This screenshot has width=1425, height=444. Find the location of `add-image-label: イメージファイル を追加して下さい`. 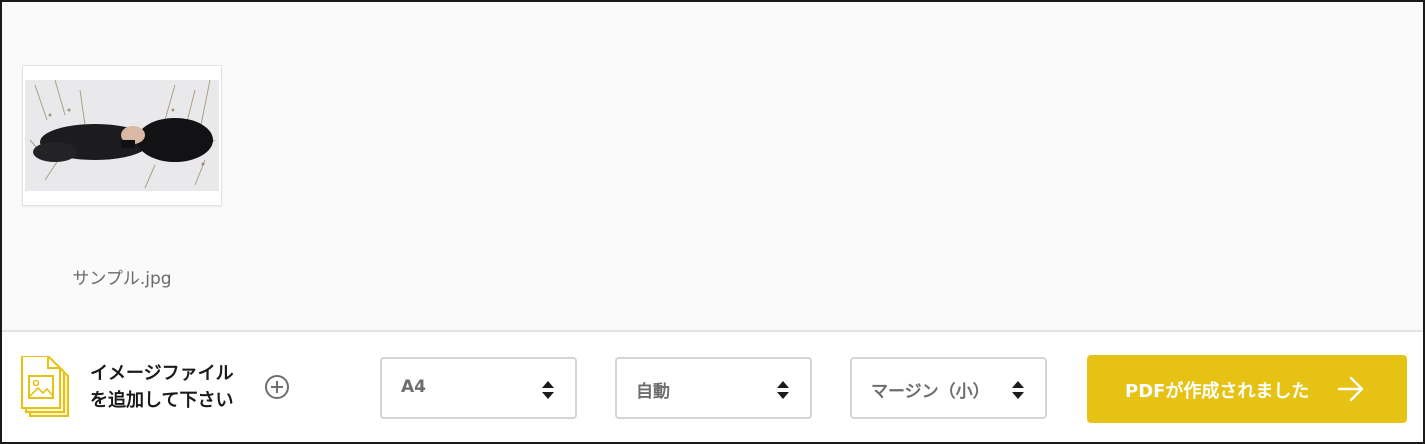

add-image-label: イメージファイル を追加して下さい is located at coordinates (175, 387).